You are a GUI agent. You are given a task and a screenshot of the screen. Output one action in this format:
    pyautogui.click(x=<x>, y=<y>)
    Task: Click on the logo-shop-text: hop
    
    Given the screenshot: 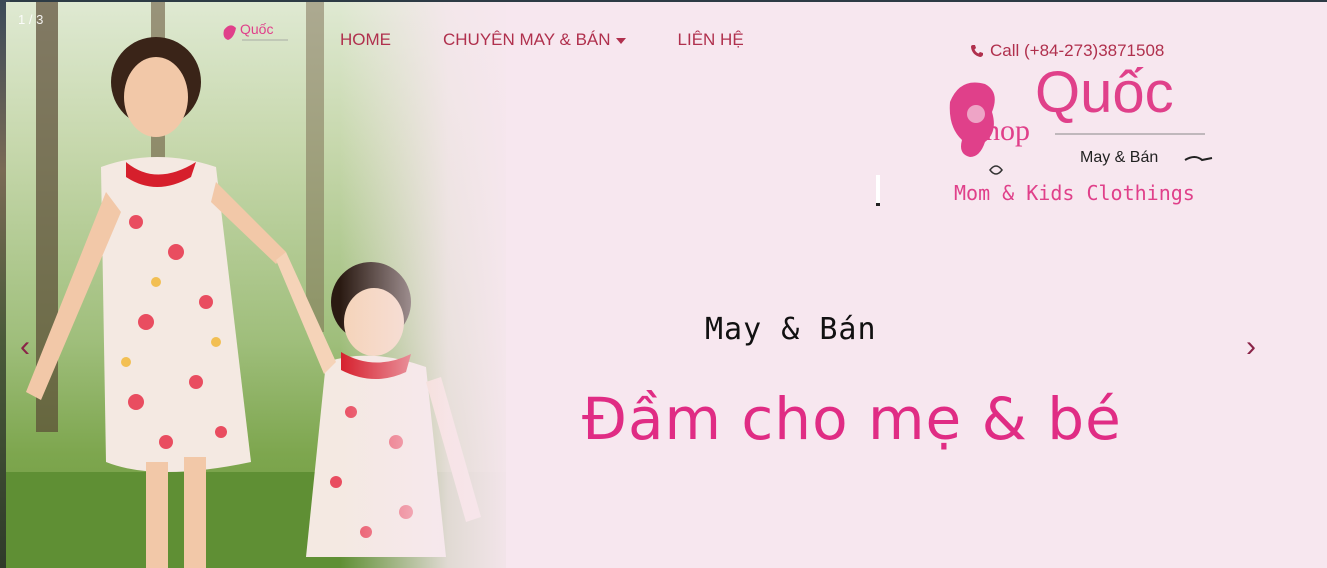 What is the action you would take?
    pyautogui.click(x=1007, y=130)
    